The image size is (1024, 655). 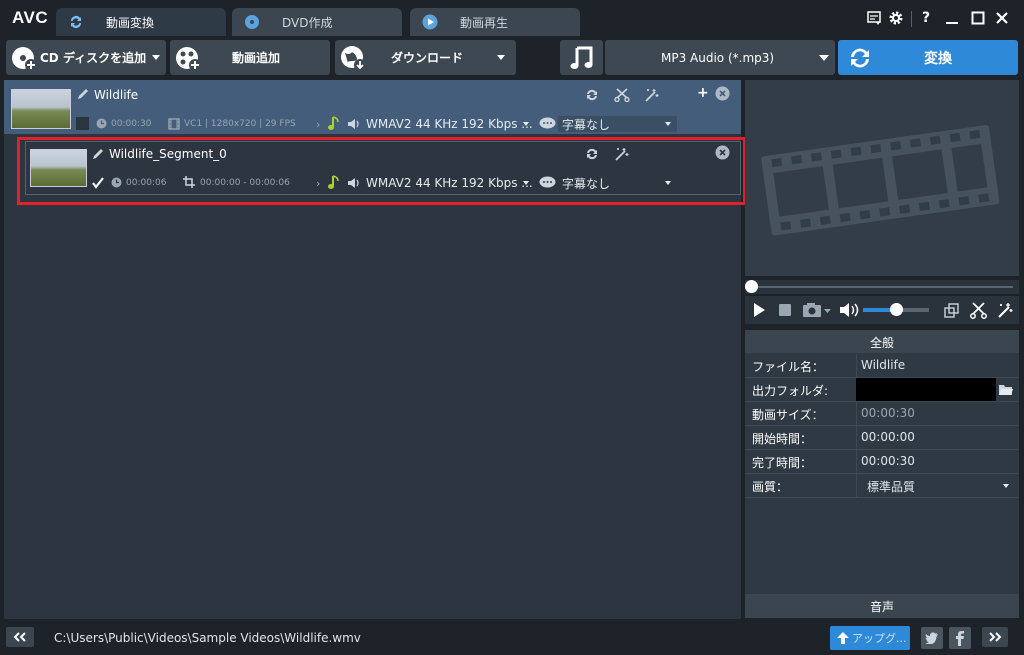 What do you see at coordinates (1006, 389) in the screenshot?
I see `folder-open-icon` at bounding box center [1006, 389].